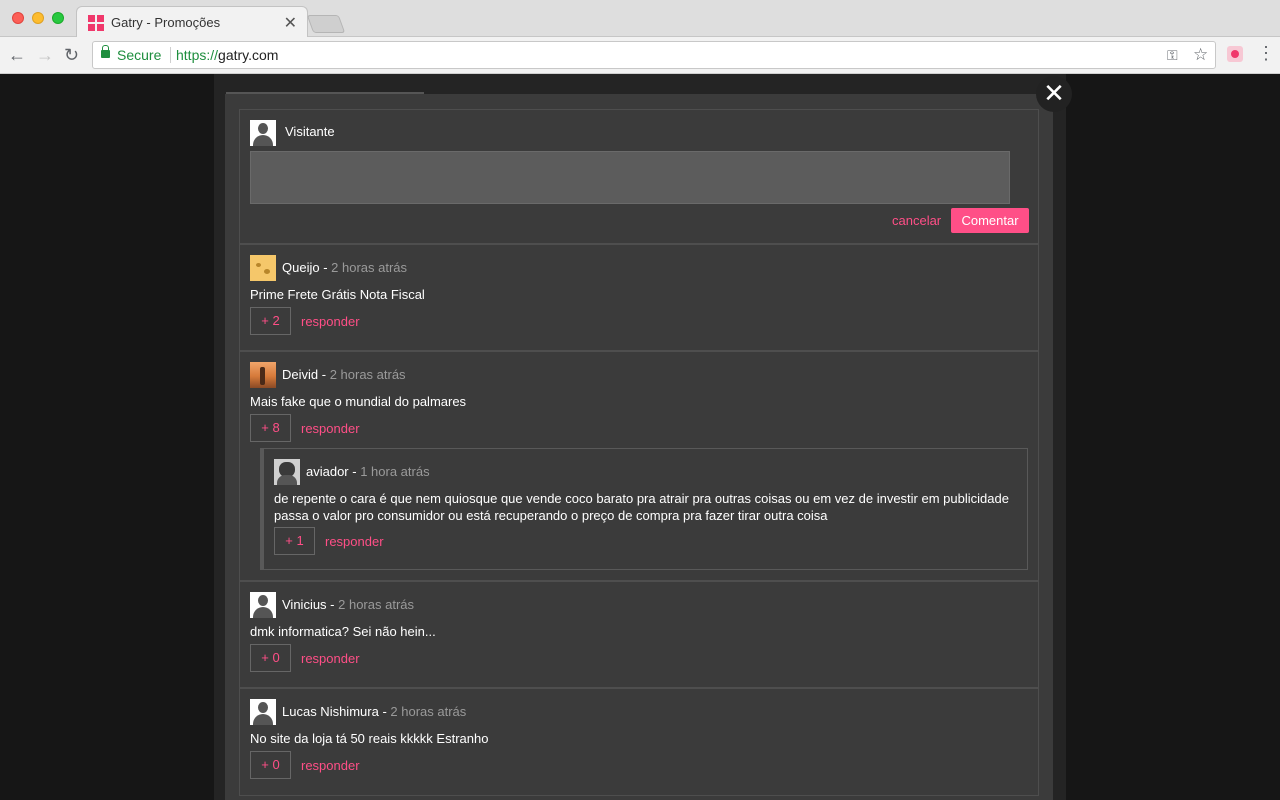 The height and width of the screenshot is (800, 1280). What do you see at coordinates (1266, 53) in the screenshot?
I see `browser-menu-icon: ⋮` at bounding box center [1266, 53].